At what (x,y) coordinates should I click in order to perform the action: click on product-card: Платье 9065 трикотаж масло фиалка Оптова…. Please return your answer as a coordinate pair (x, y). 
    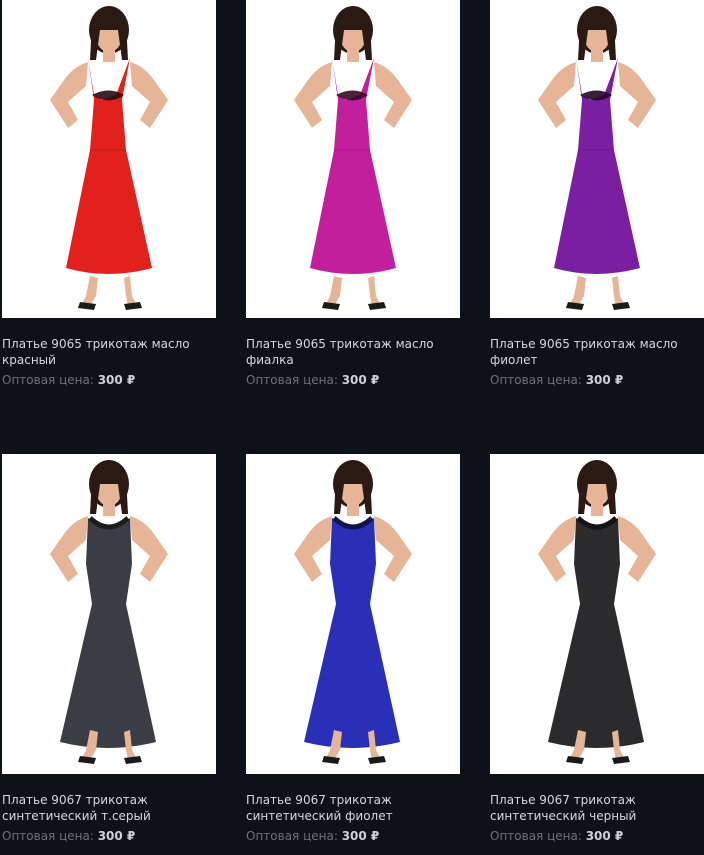
    Looking at the image, I should click on (353, 194).